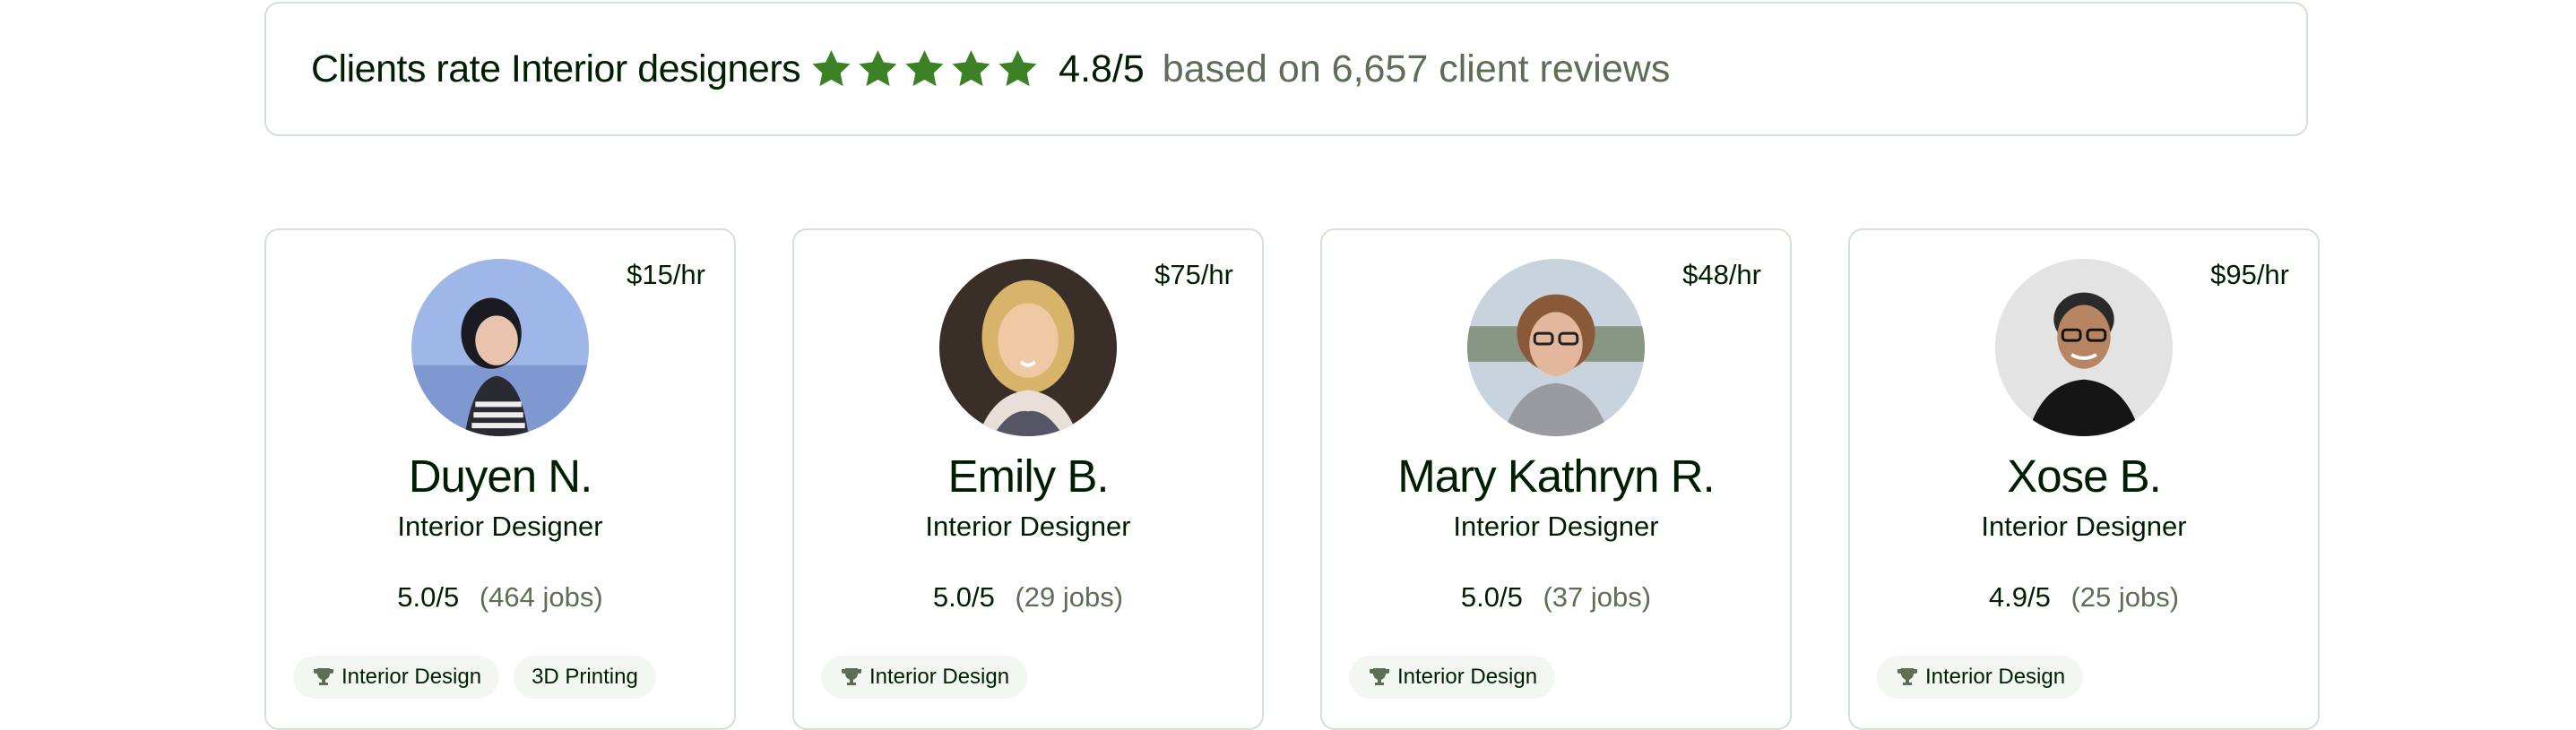  Describe the element at coordinates (666, 274) in the screenshot. I see `hourly-rate: $15/hr` at that location.